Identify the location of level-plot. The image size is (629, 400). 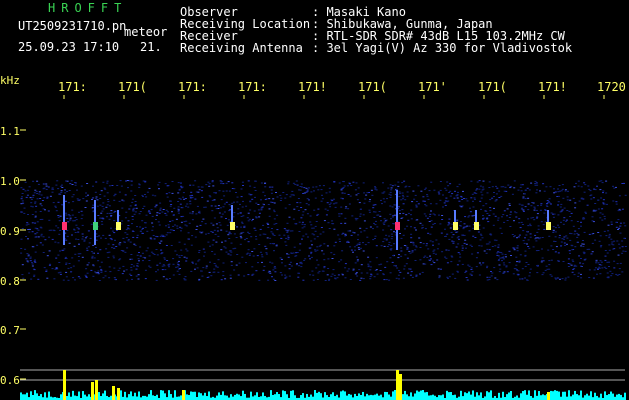
(323, 384).